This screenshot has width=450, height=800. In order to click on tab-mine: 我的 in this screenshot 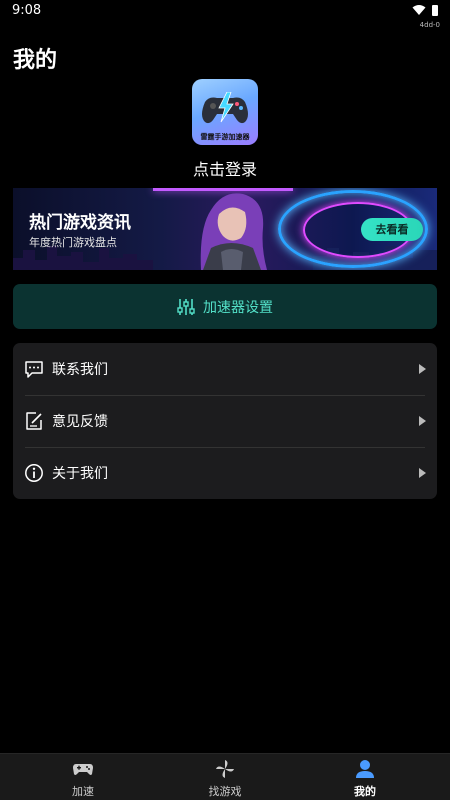, I will do `click(365, 777)`.